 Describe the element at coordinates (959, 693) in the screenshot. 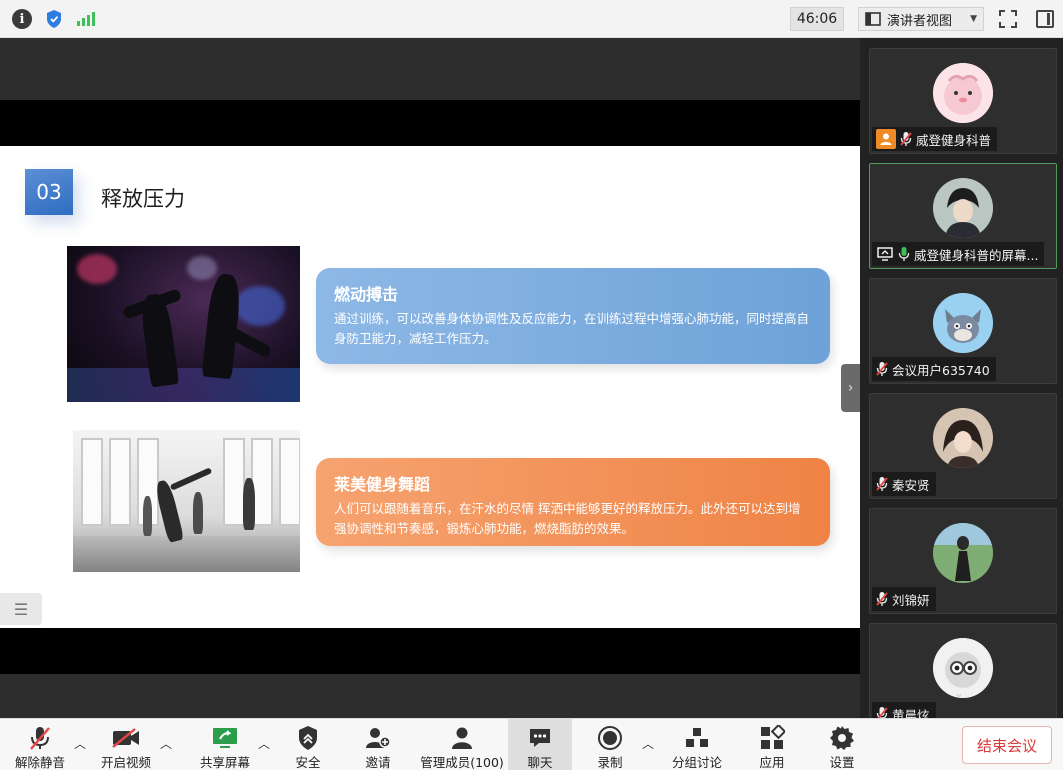

I see `chevron-down-icon: ⌄` at that location.